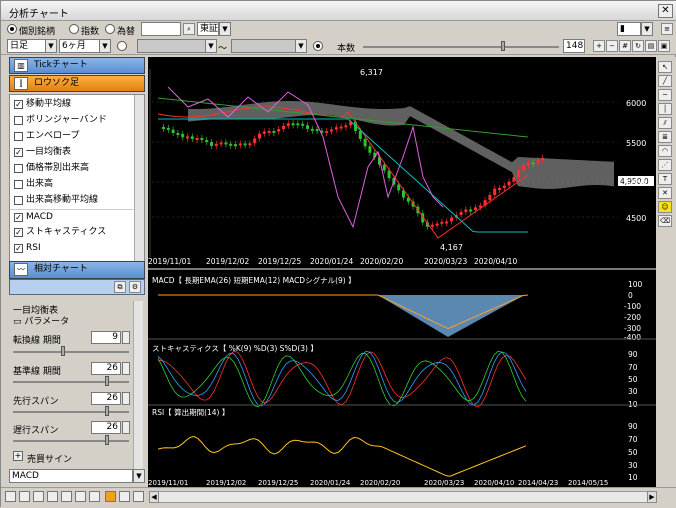  What do you see at coordinates (72, 137) in the screenshot?
I see `indicator-item: エンベロープ` at bounding box center [72, 137].